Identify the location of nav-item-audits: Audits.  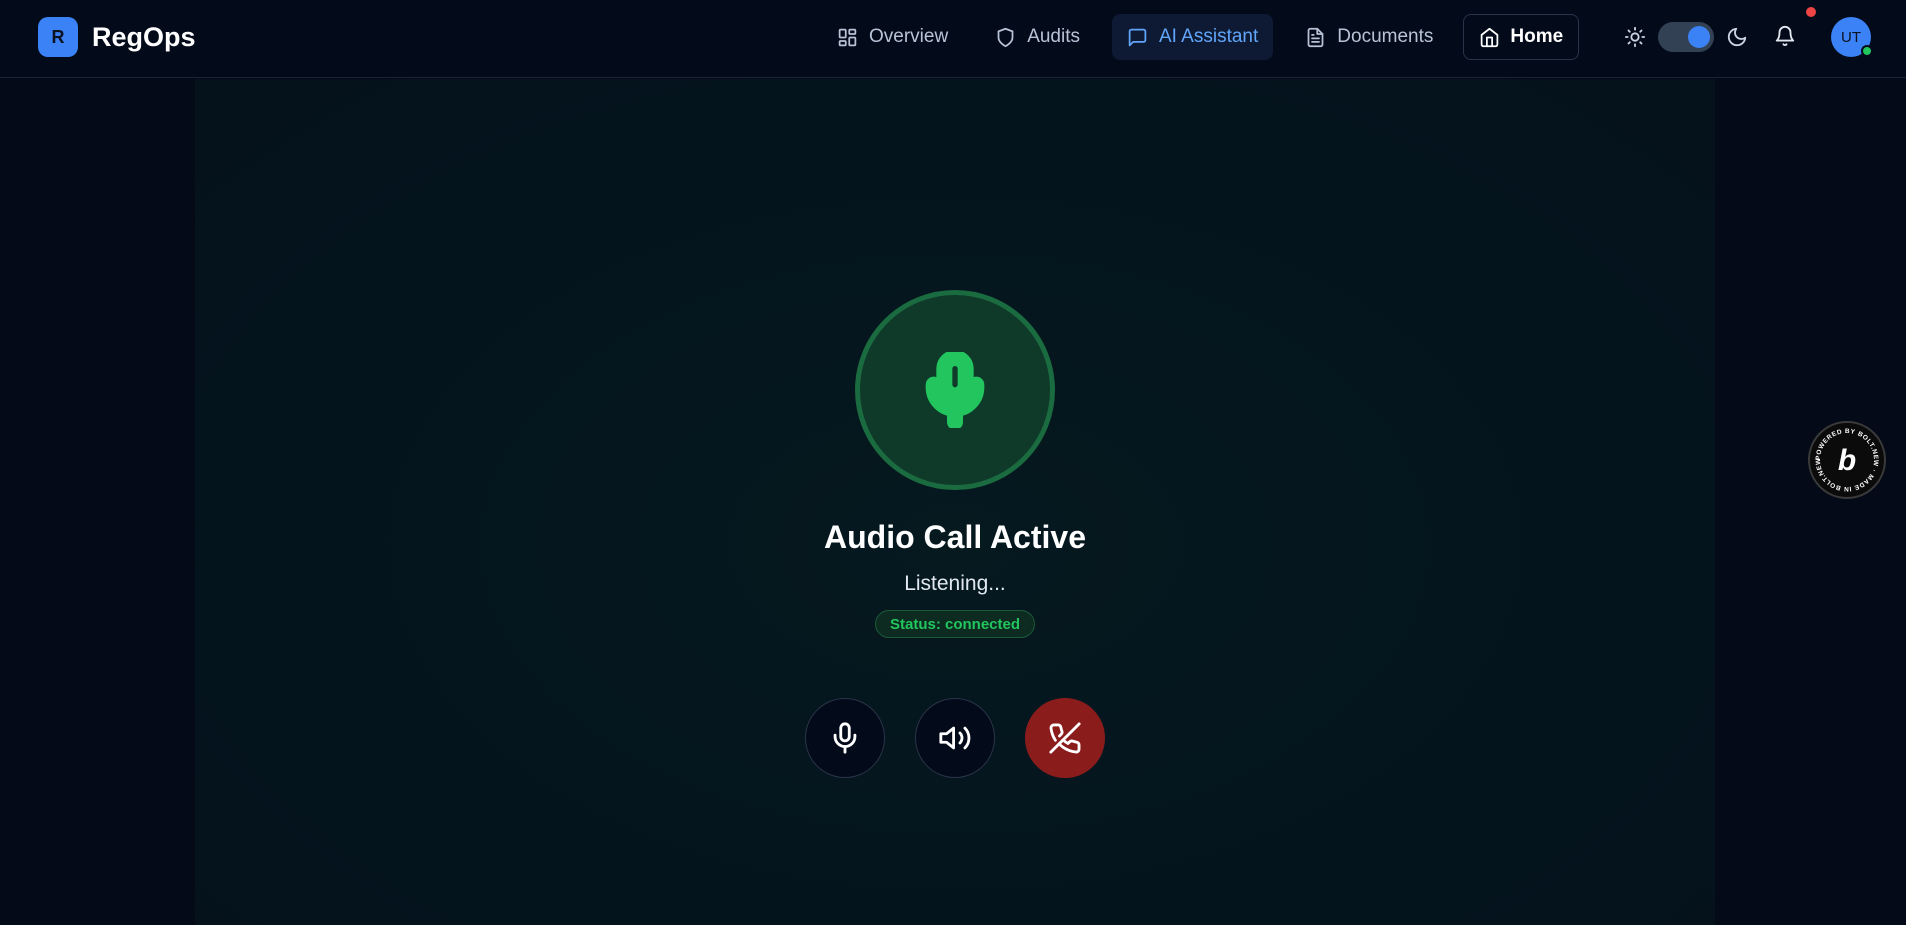
(1037, 37).